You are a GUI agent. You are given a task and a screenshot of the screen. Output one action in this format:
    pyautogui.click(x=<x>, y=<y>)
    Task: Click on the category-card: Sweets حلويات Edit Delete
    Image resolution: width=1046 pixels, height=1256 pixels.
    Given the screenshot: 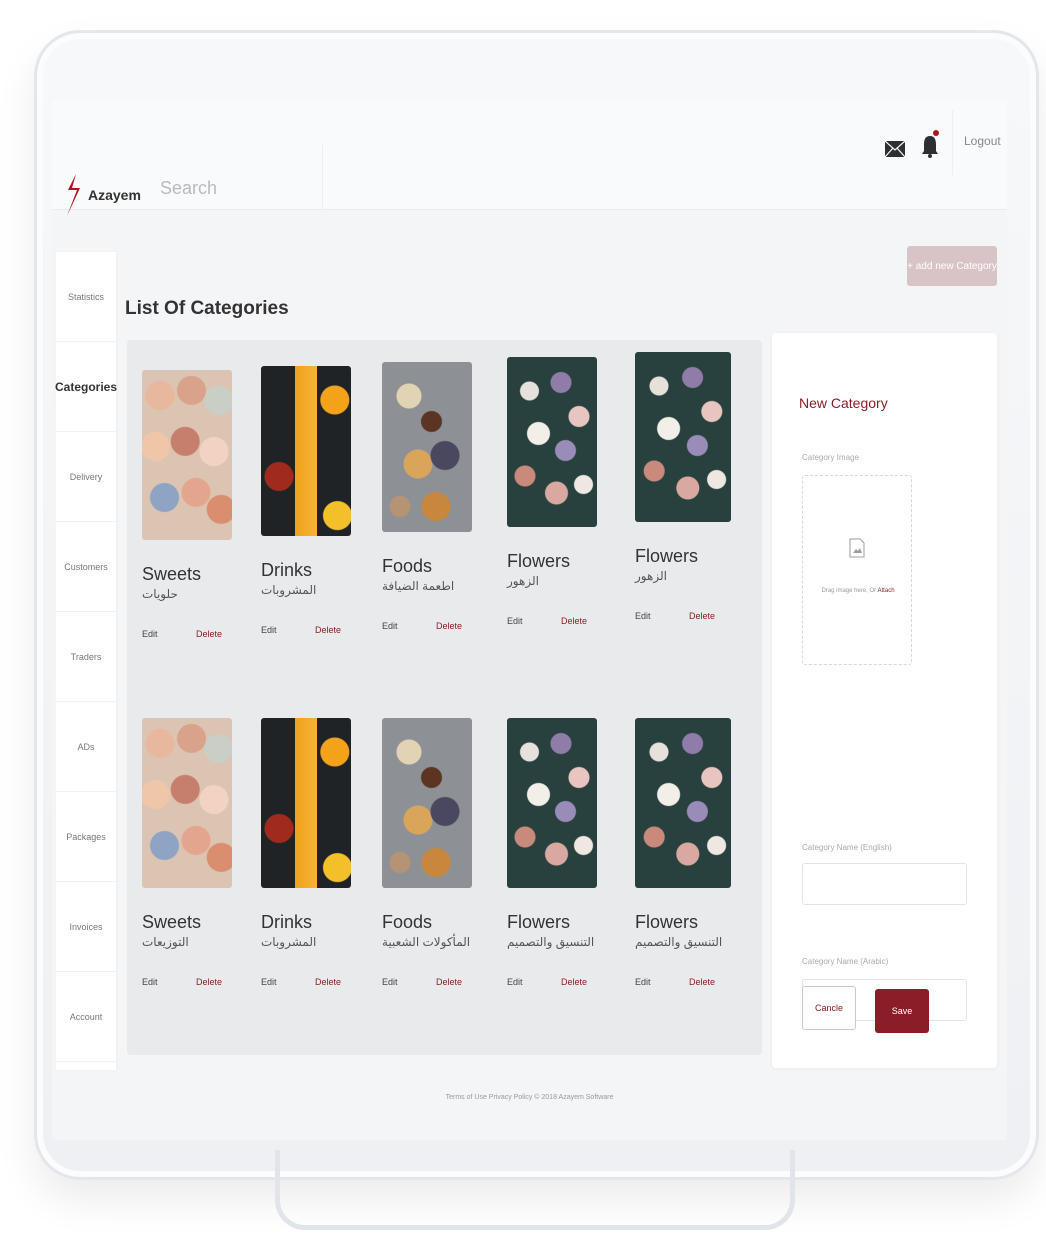 What is the action you would take?
    pyautogui.click(x=197, y=520)
    